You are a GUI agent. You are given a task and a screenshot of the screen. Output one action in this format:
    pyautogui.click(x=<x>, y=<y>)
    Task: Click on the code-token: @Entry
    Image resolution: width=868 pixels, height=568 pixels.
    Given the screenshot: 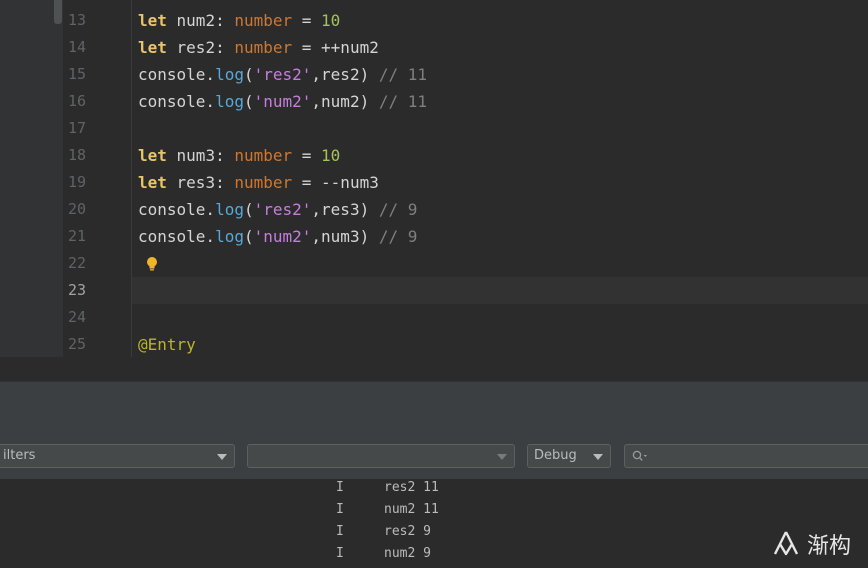 What is the action you would take?
    pyautogui.click(x=167, y=344)
    